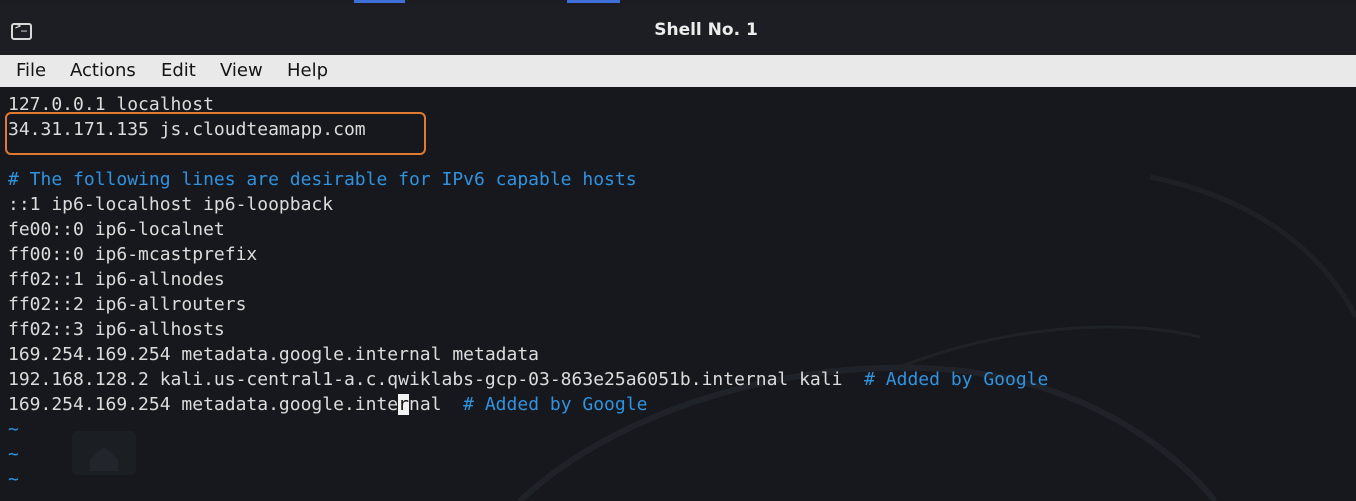  Describe the element at coordinates (528, 304) in the screenshot. I see `hosts-line: ff02::2 ip6-allrouters` at that location.